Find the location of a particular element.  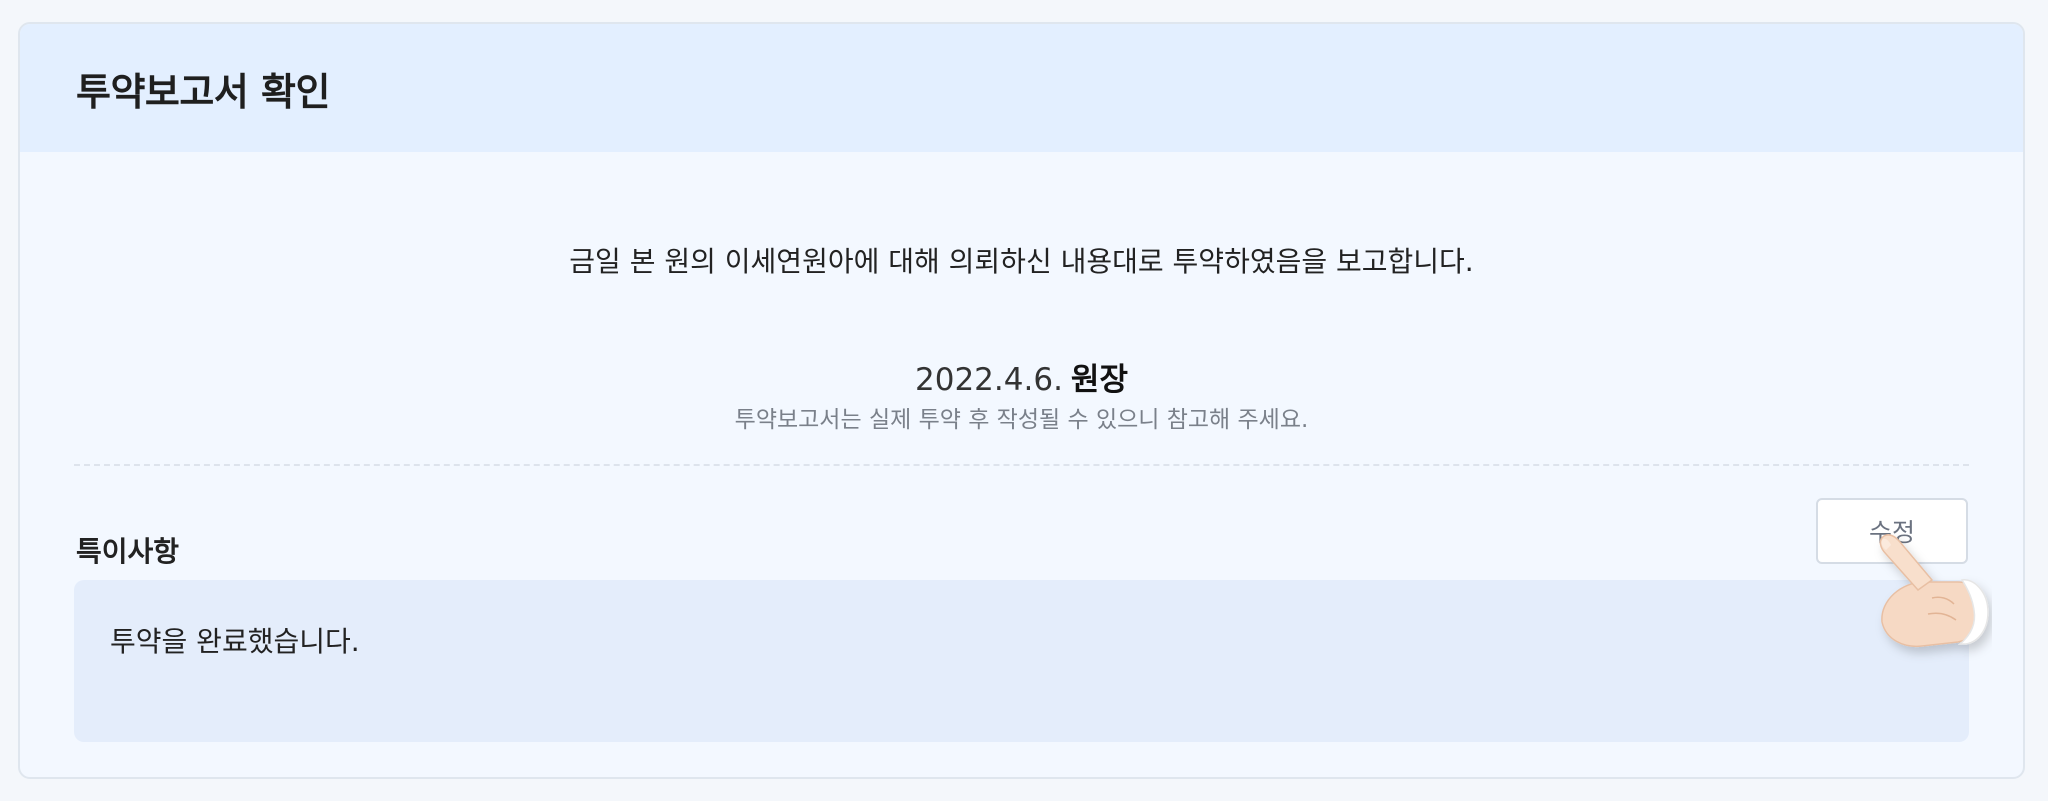

edit-button: 수정 is located at coordinates (1892, 531).